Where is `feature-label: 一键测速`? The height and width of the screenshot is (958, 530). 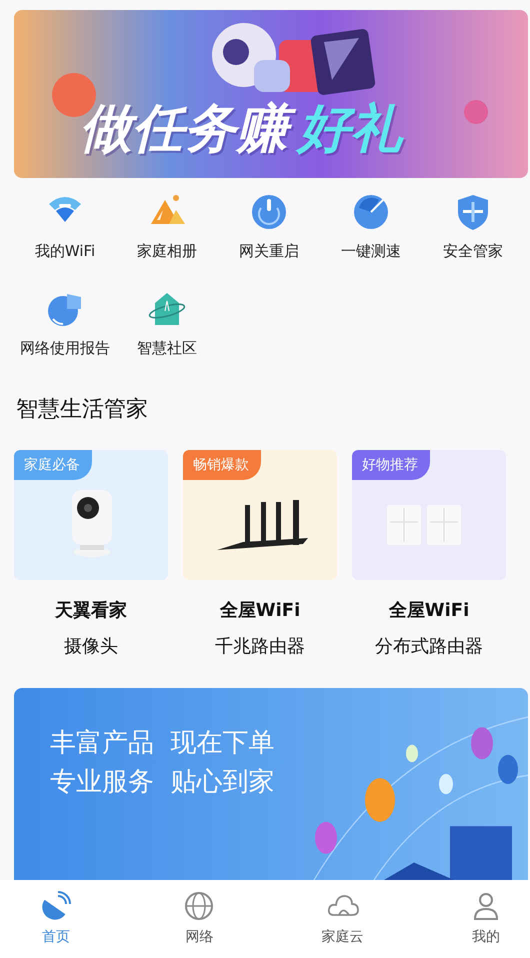
feature-label: 一键测速 is located at coordinates (371, 251).